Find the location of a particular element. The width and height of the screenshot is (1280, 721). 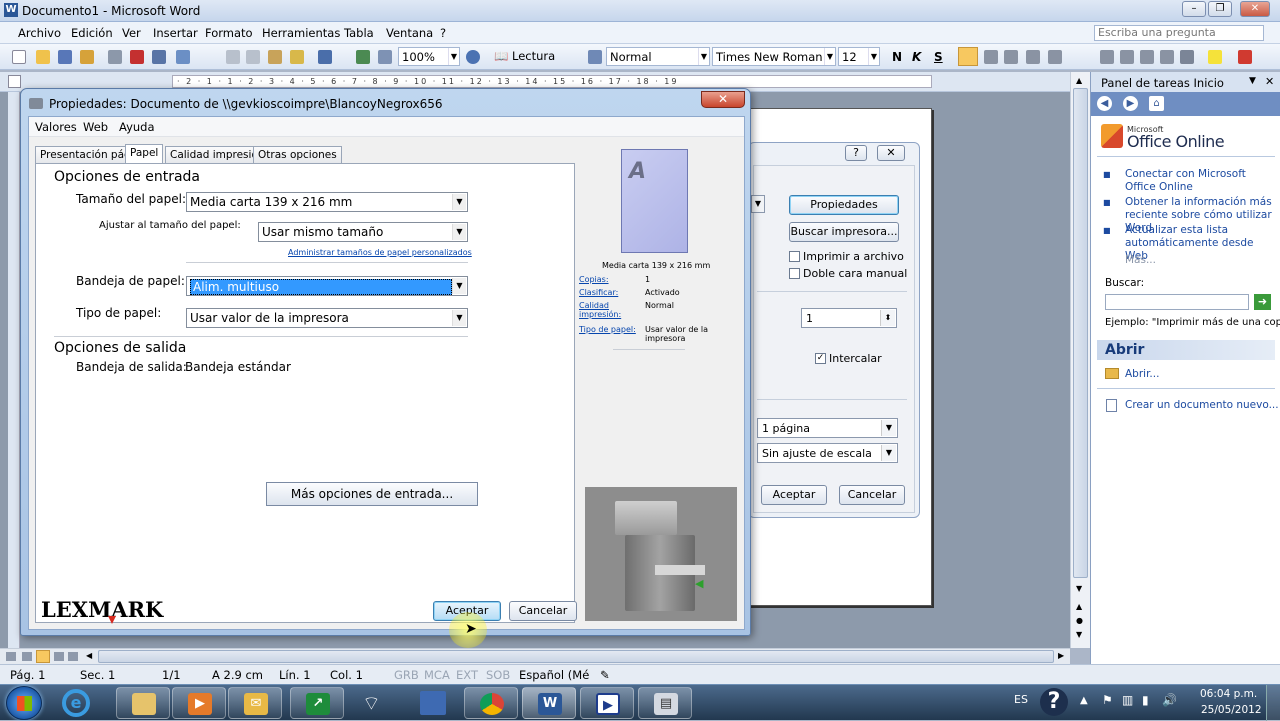

ie-icon: e is located at coordinates (76, 703).